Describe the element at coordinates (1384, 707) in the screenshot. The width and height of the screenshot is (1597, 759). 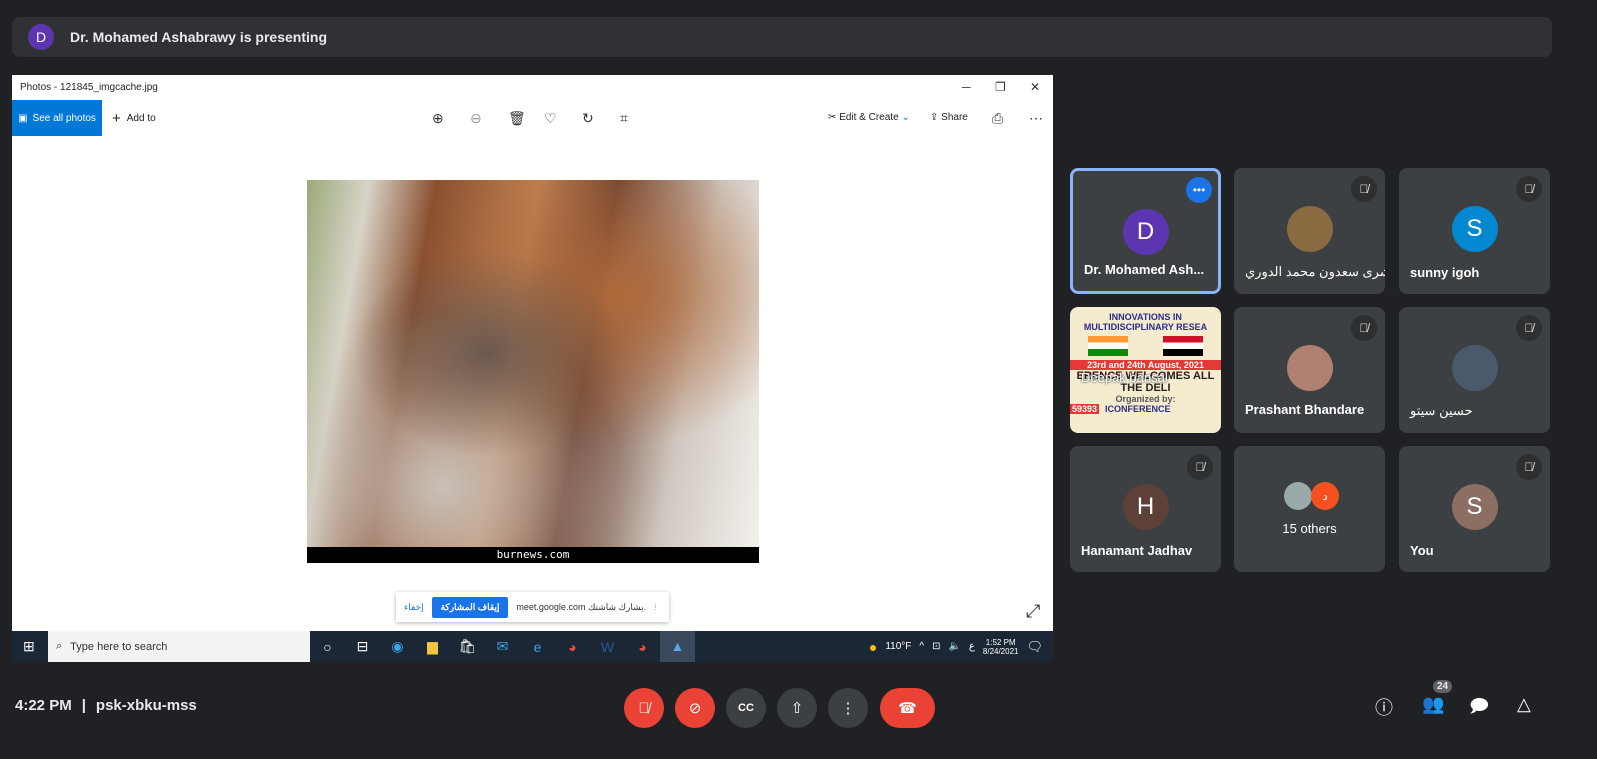
I see `meeting-details-icon: ⓘ` at that location.